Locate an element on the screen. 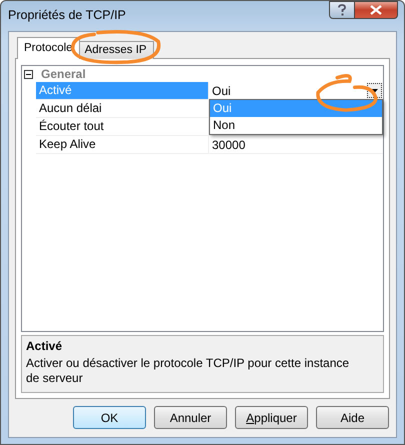 The width and height of the screenshot is (405, 445). collapse-toggle-icon is located at coordinates (28, 74).